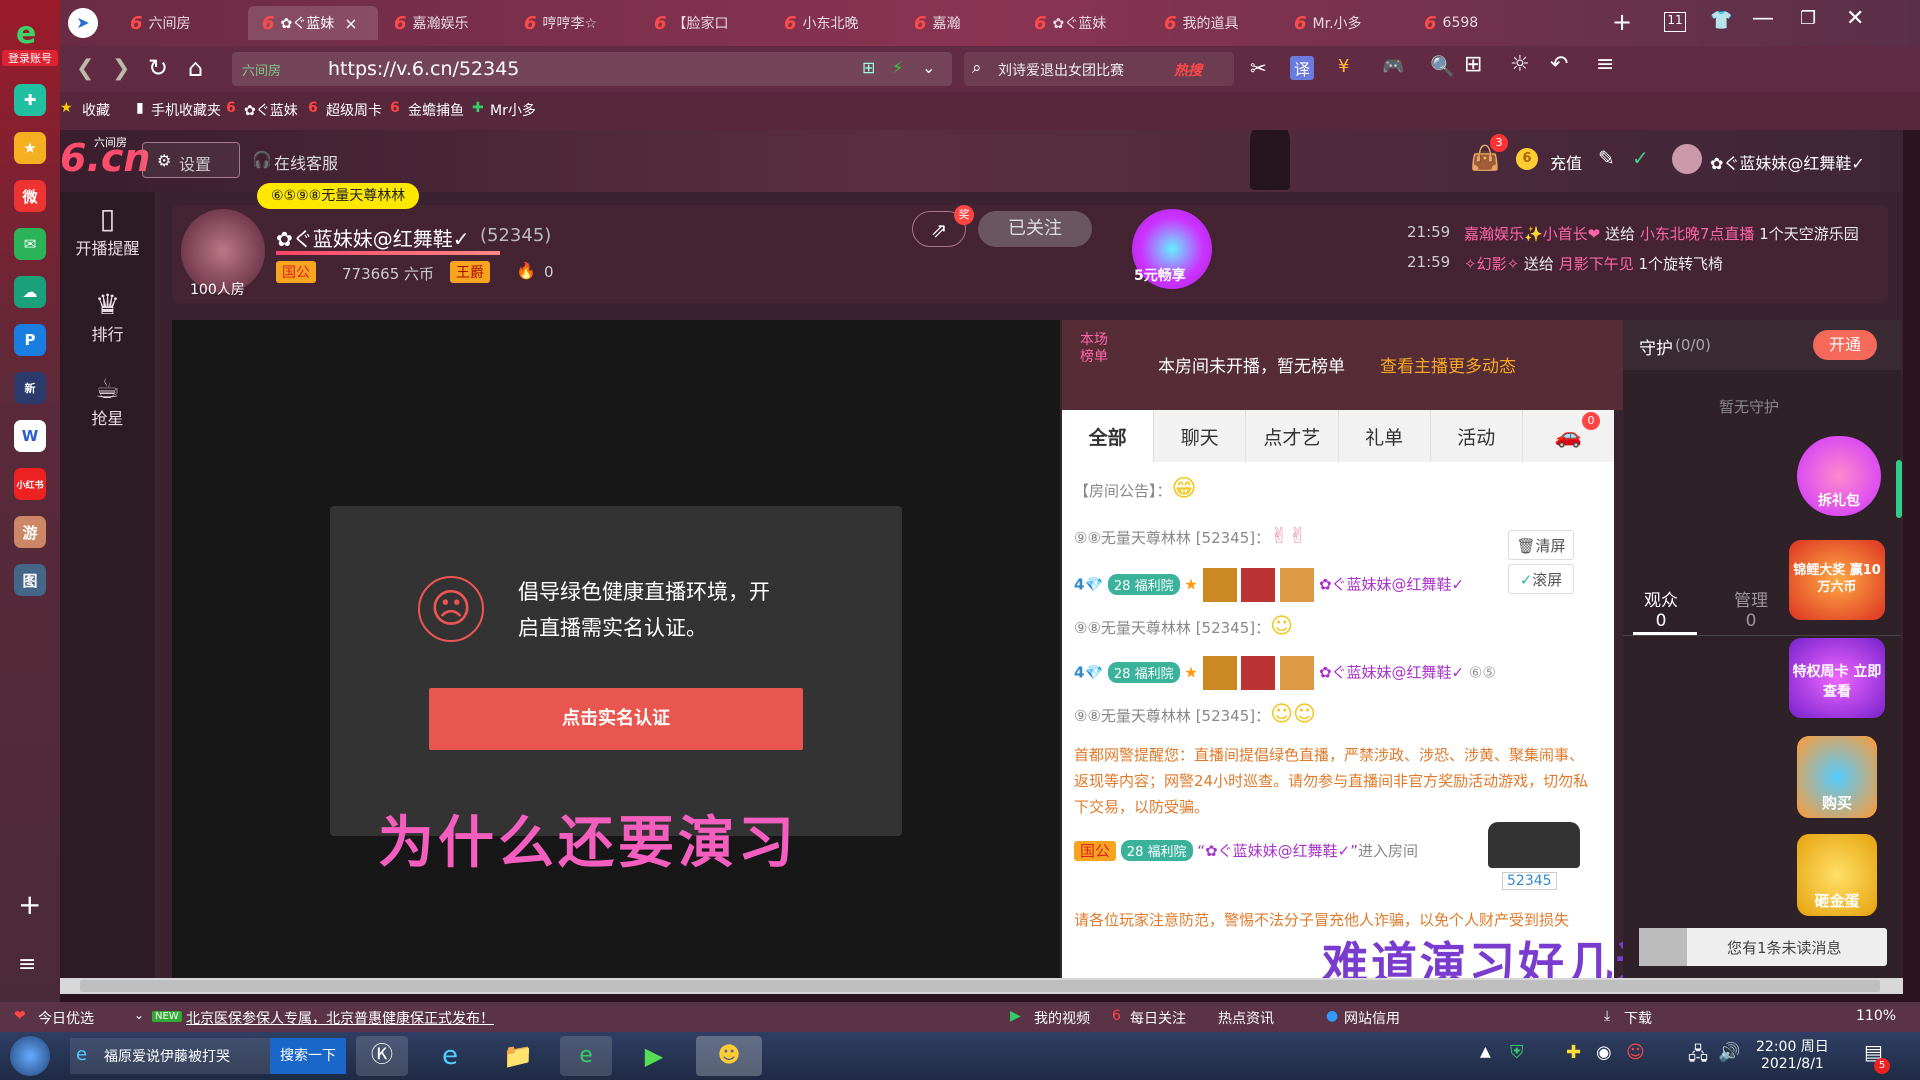 The image size is (1920, 1080). What do you see at coordinates (1188, 70) in the screenshot?
I see `hot-search-badge: 热搜` at bounding box center [1188, 70].